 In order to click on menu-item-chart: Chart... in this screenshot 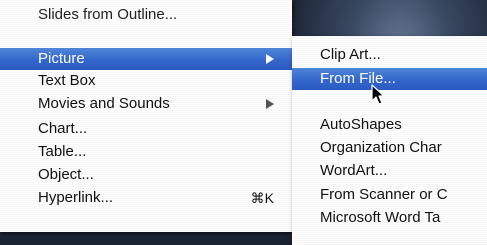, I will do `click(146, 129)`.